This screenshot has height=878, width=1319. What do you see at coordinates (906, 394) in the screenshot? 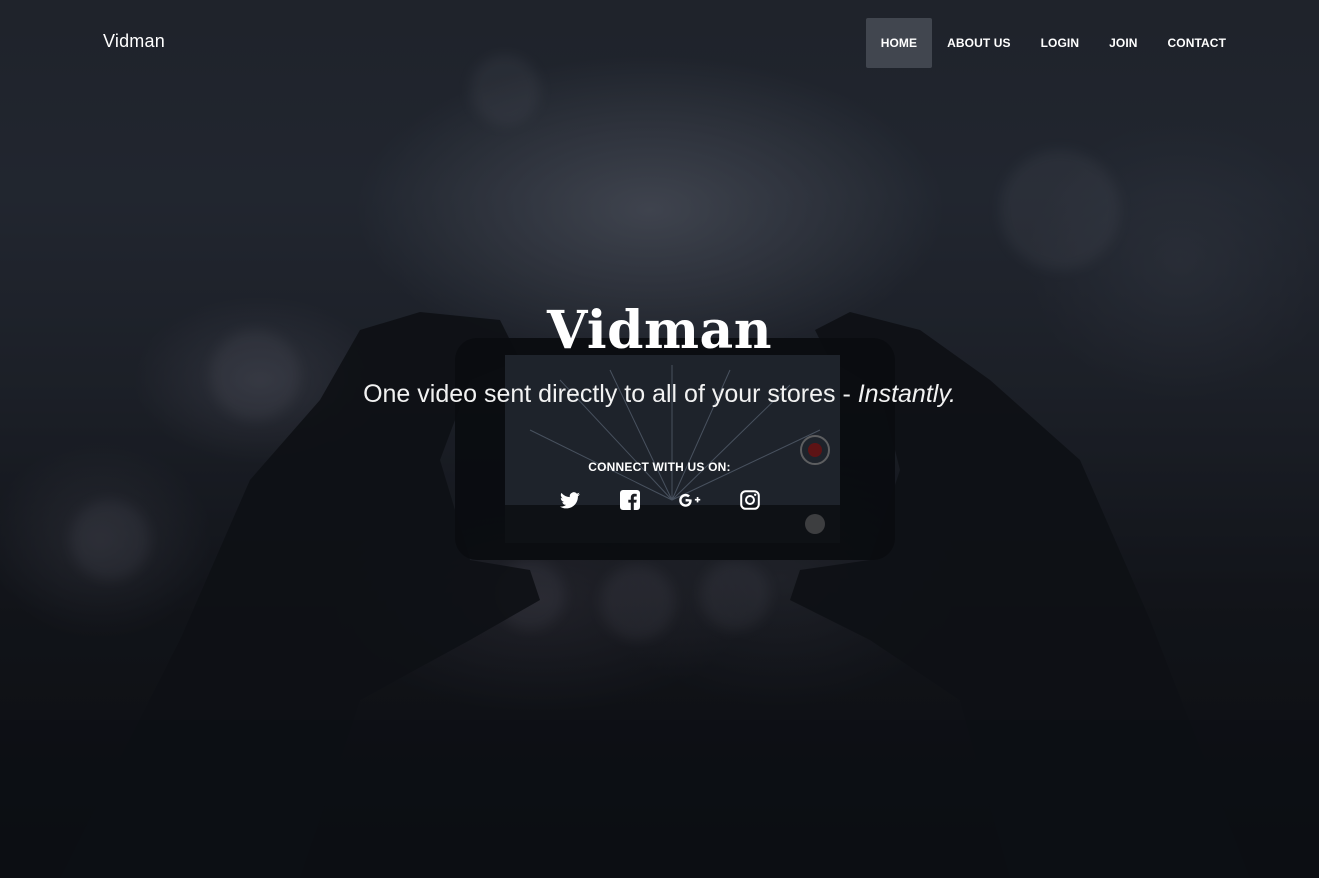
I see `hero-tagline-emphasis: Instantly.` at bounding box center [906, 394].